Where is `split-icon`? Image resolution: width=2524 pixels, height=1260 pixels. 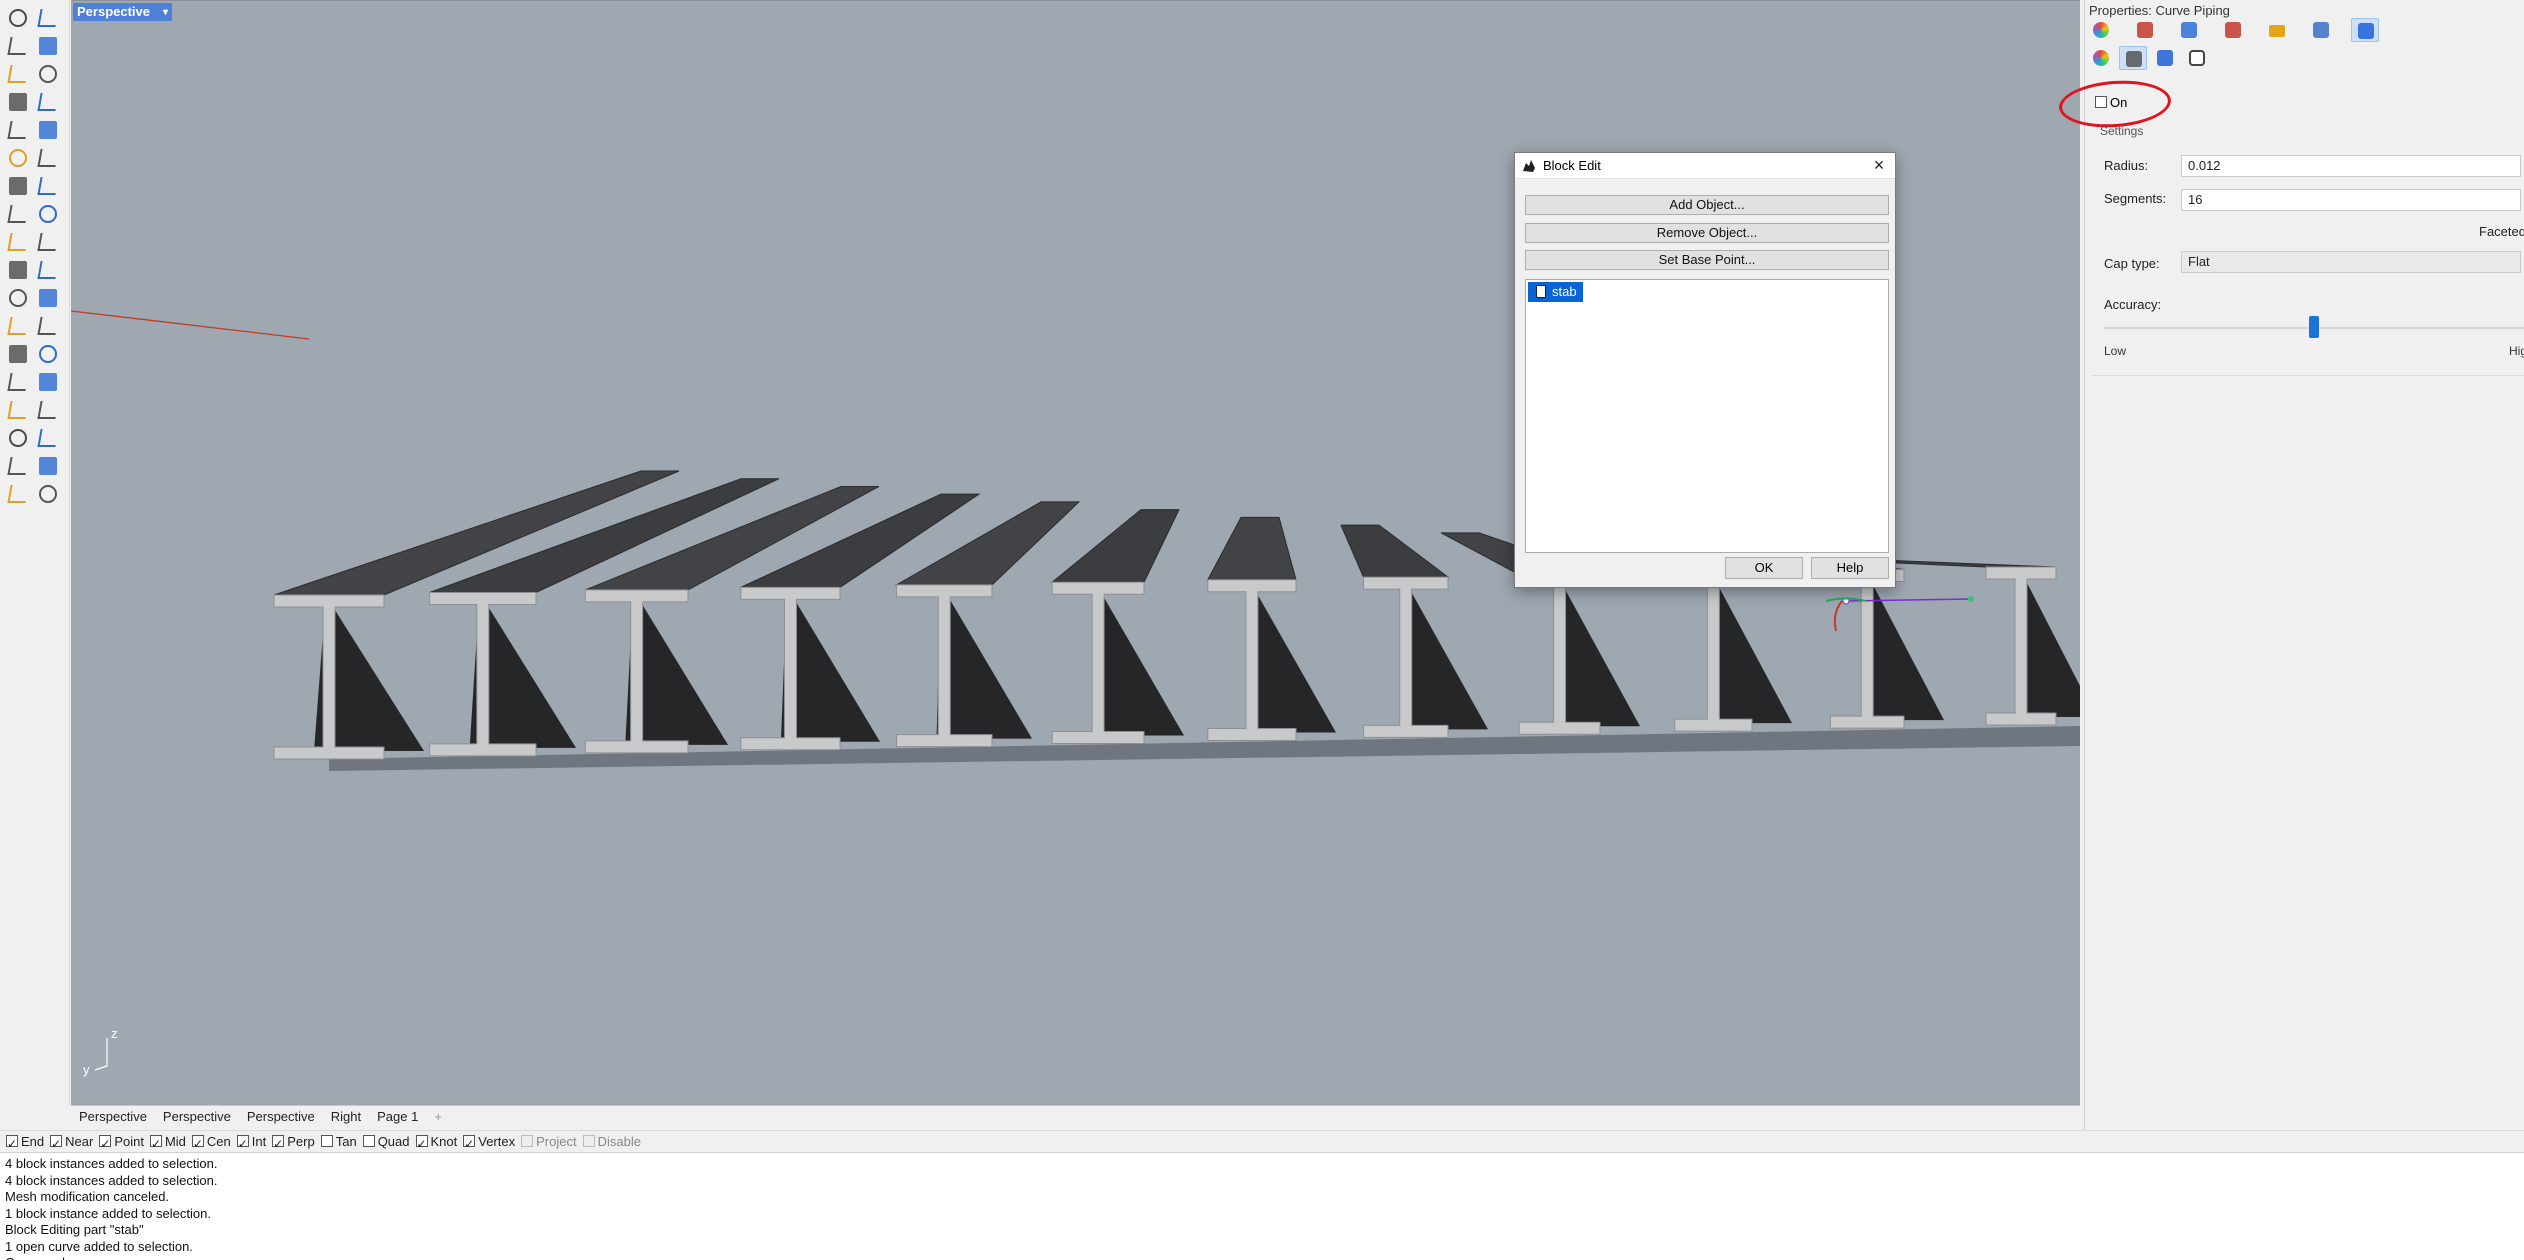 split-icon is located at coordinates (48, 270).